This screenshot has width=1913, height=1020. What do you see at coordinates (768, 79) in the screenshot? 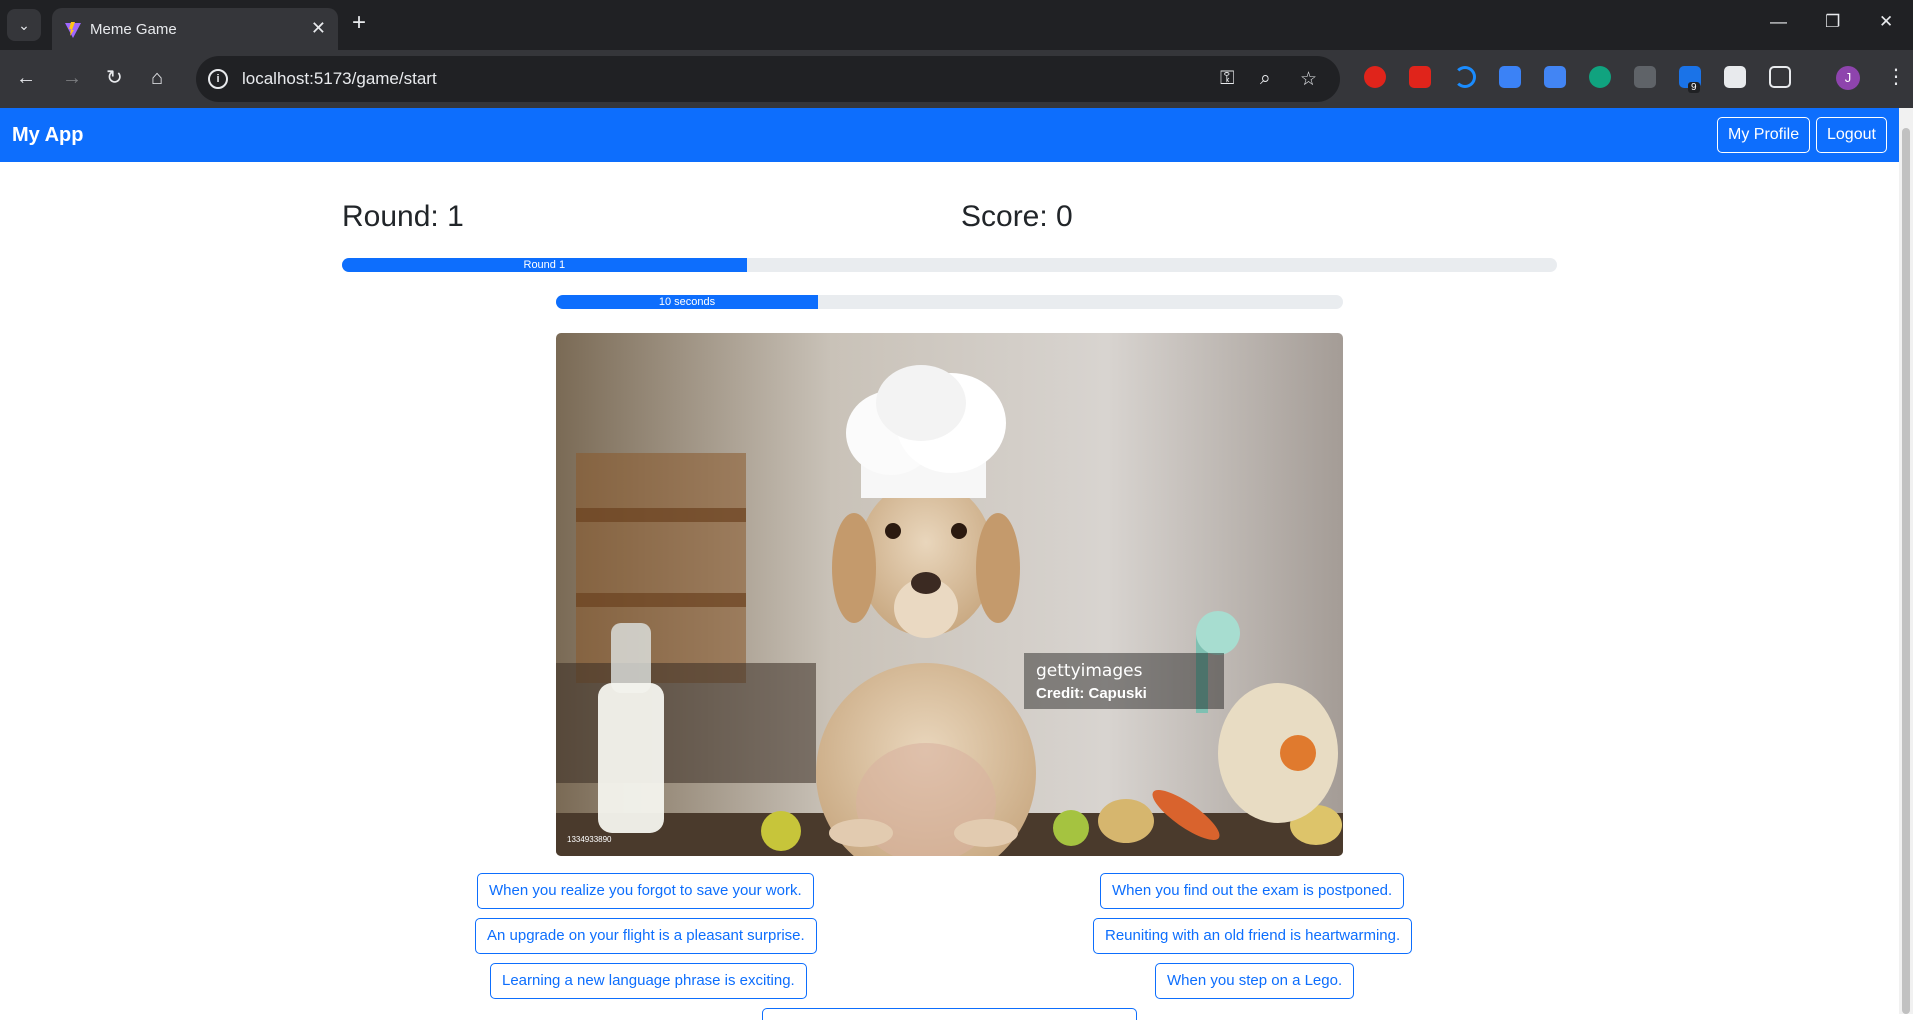
I see `address-bar: i localhost:5173/game/start ⚿ ⌕ ☆` at bounding box center [768, 79].